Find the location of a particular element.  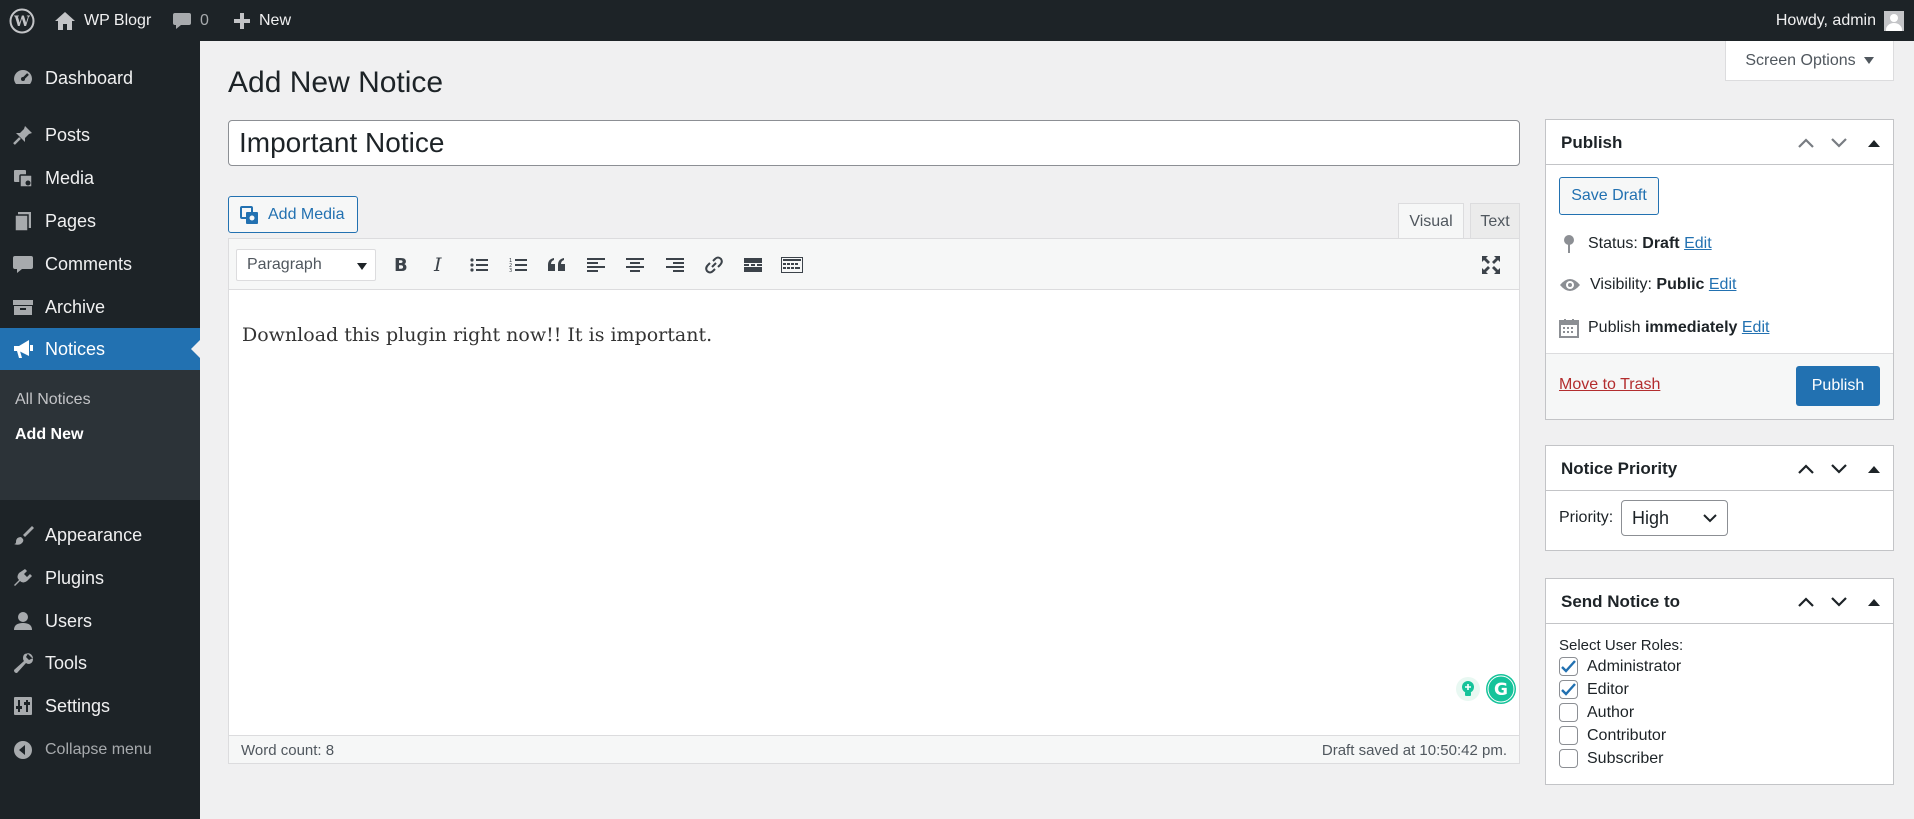

move-to-trash-link: Move to Trash is located at coordinates (1609, 385).